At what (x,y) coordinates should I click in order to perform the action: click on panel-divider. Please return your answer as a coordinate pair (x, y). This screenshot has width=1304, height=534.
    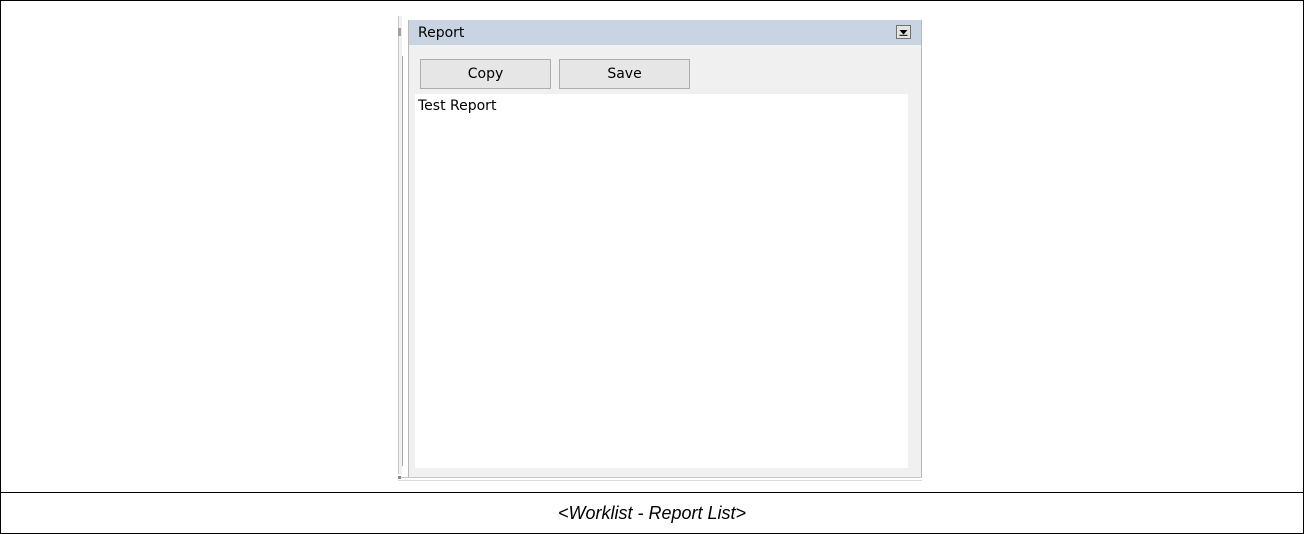
    Looking at the image, I should click on (402, 261).